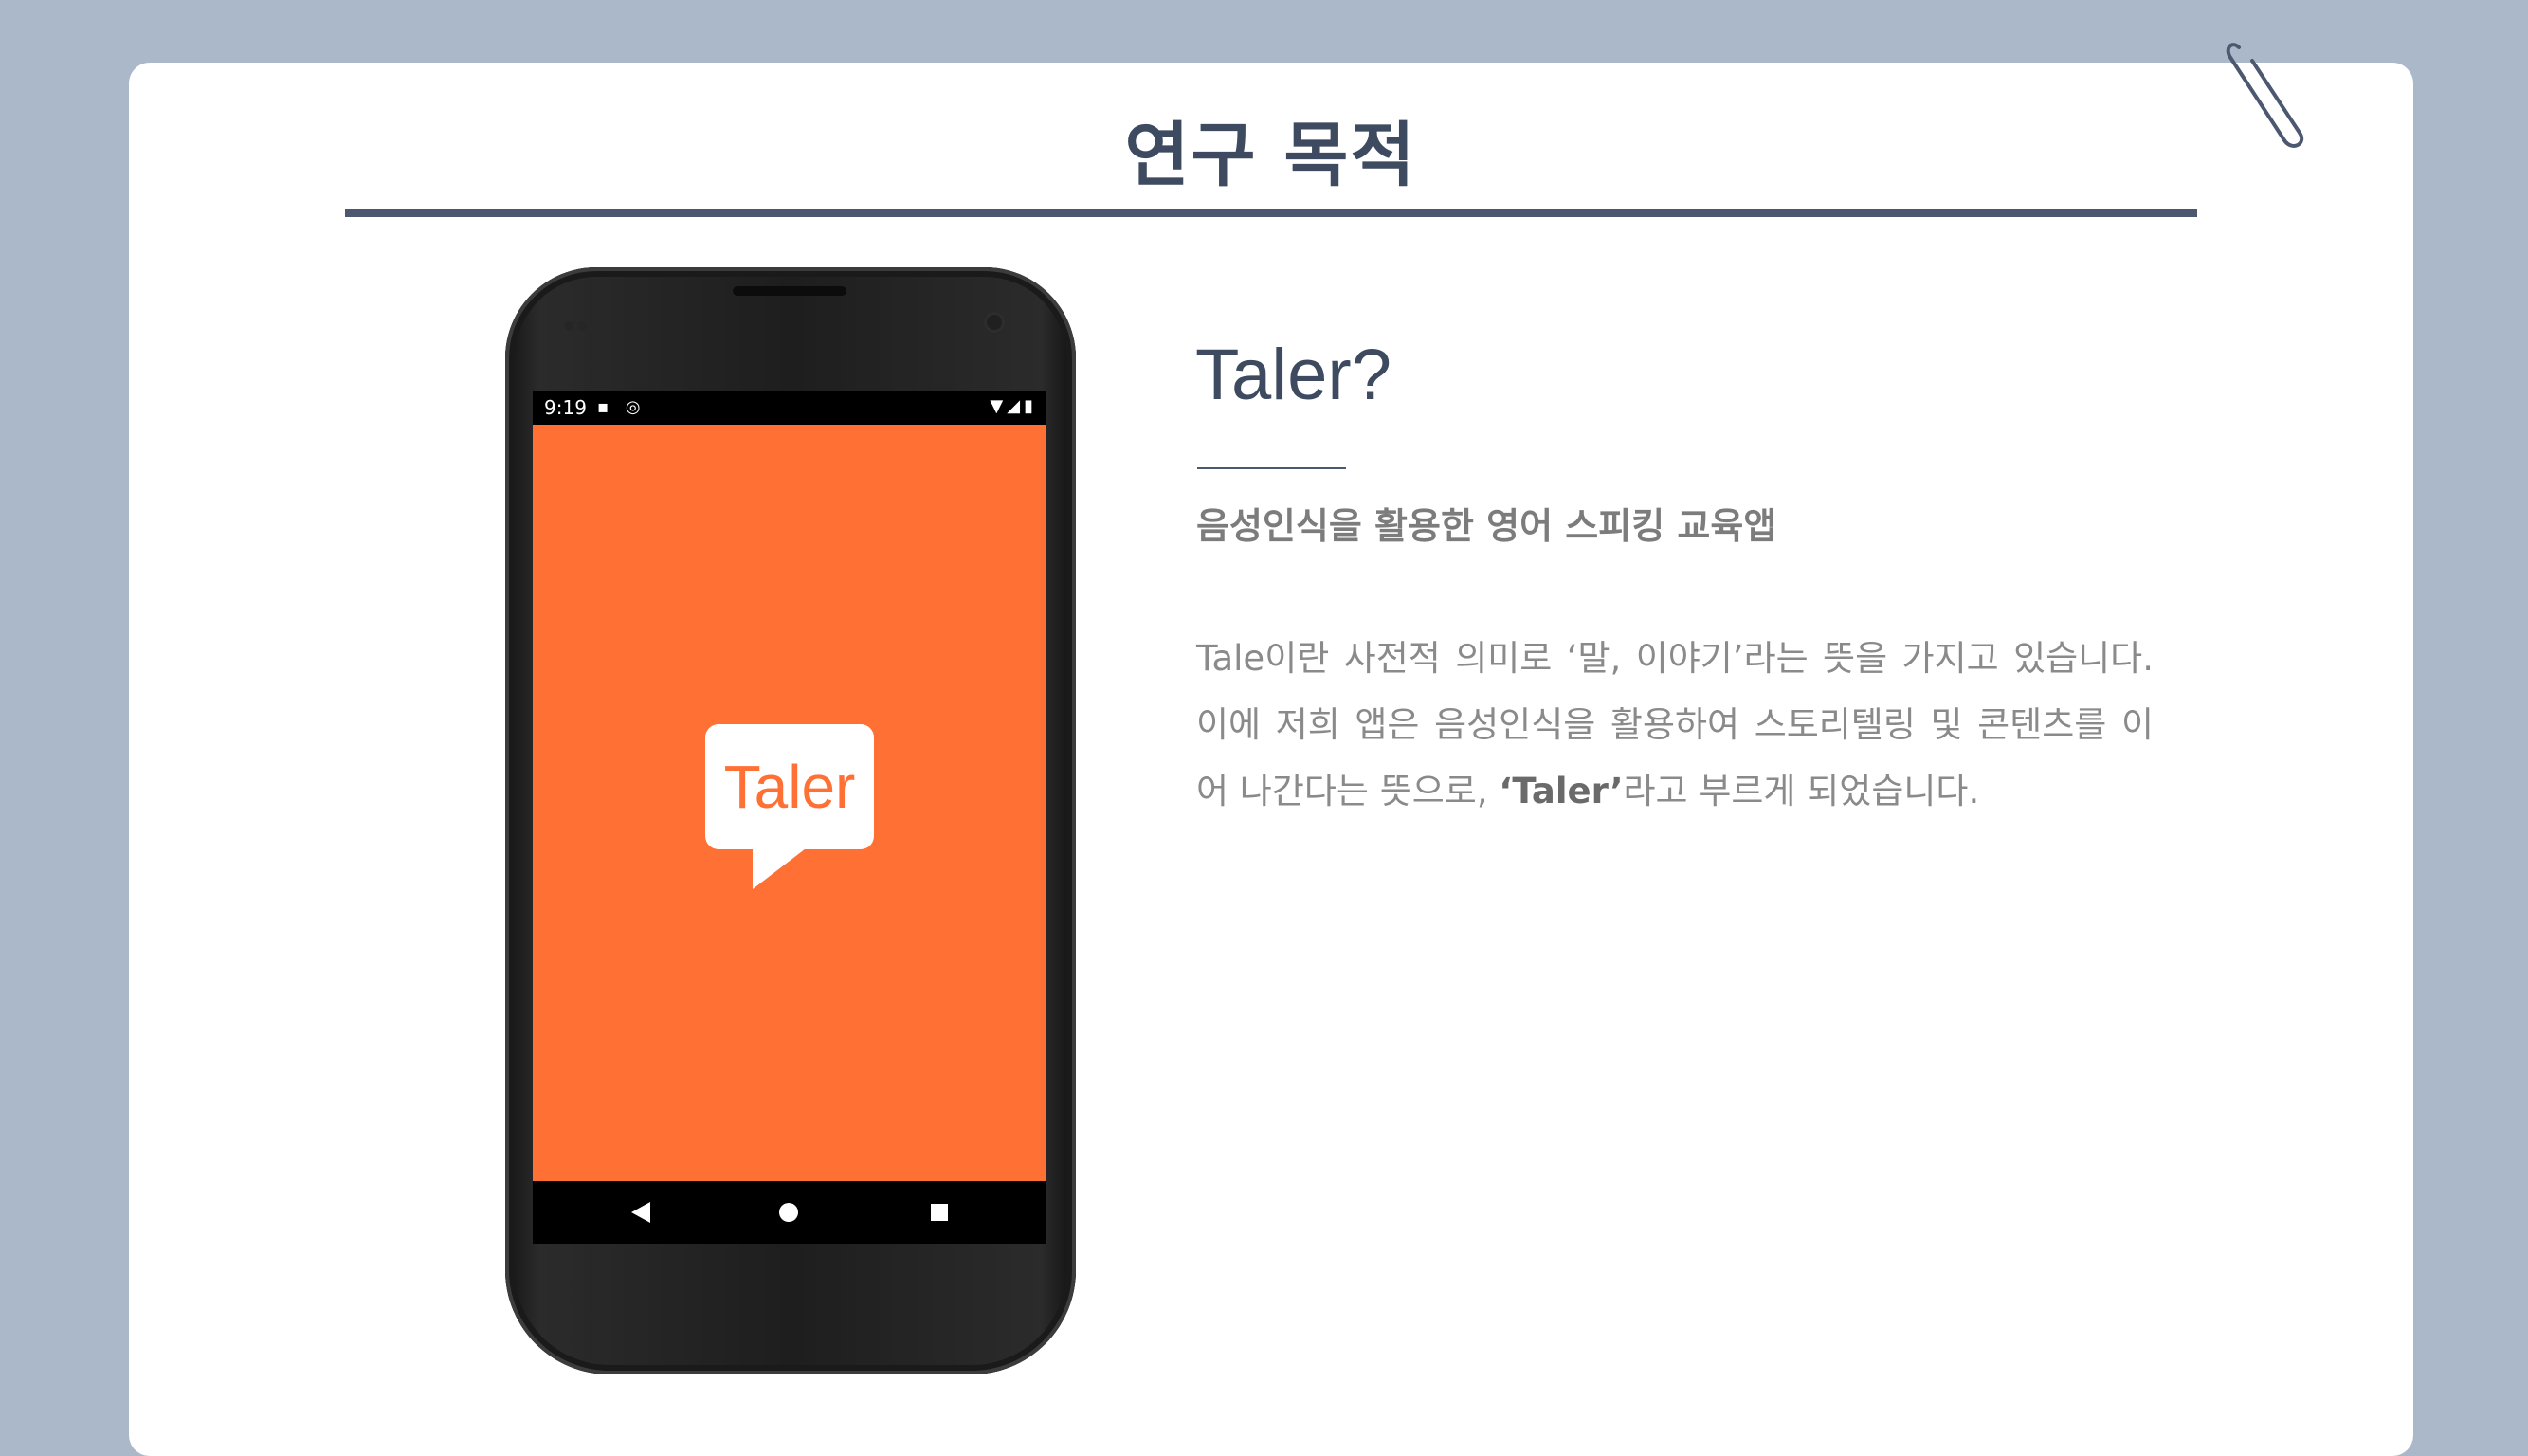 Image resolution: width=2528 pixels, height=1456 pixels. What do you see at coordinates (578, 324) in the screenshot?
I see `phone-sensors` at bounding box center [578, 324].